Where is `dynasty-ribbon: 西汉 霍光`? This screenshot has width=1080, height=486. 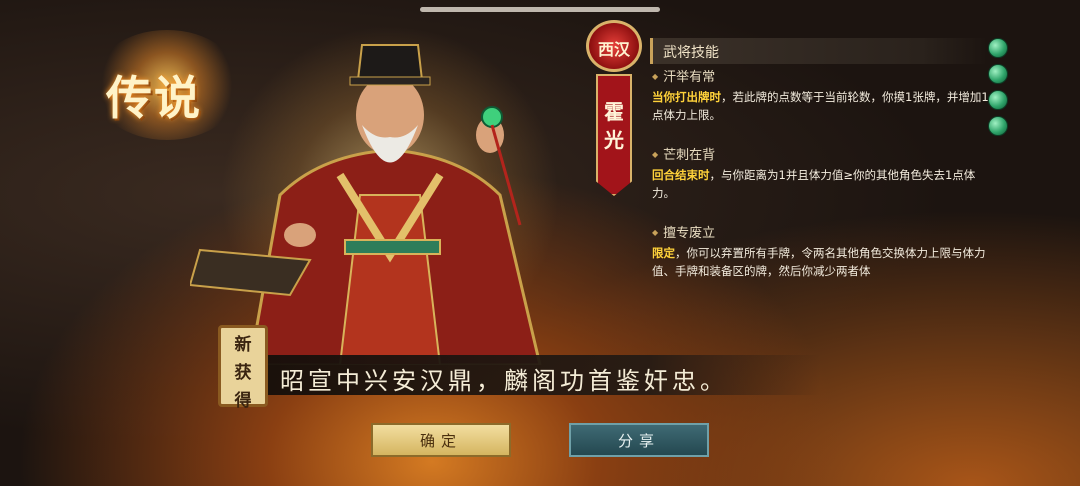
dynasty-ribbon: 西汉 霍光 is located at coordinates (614, 110).